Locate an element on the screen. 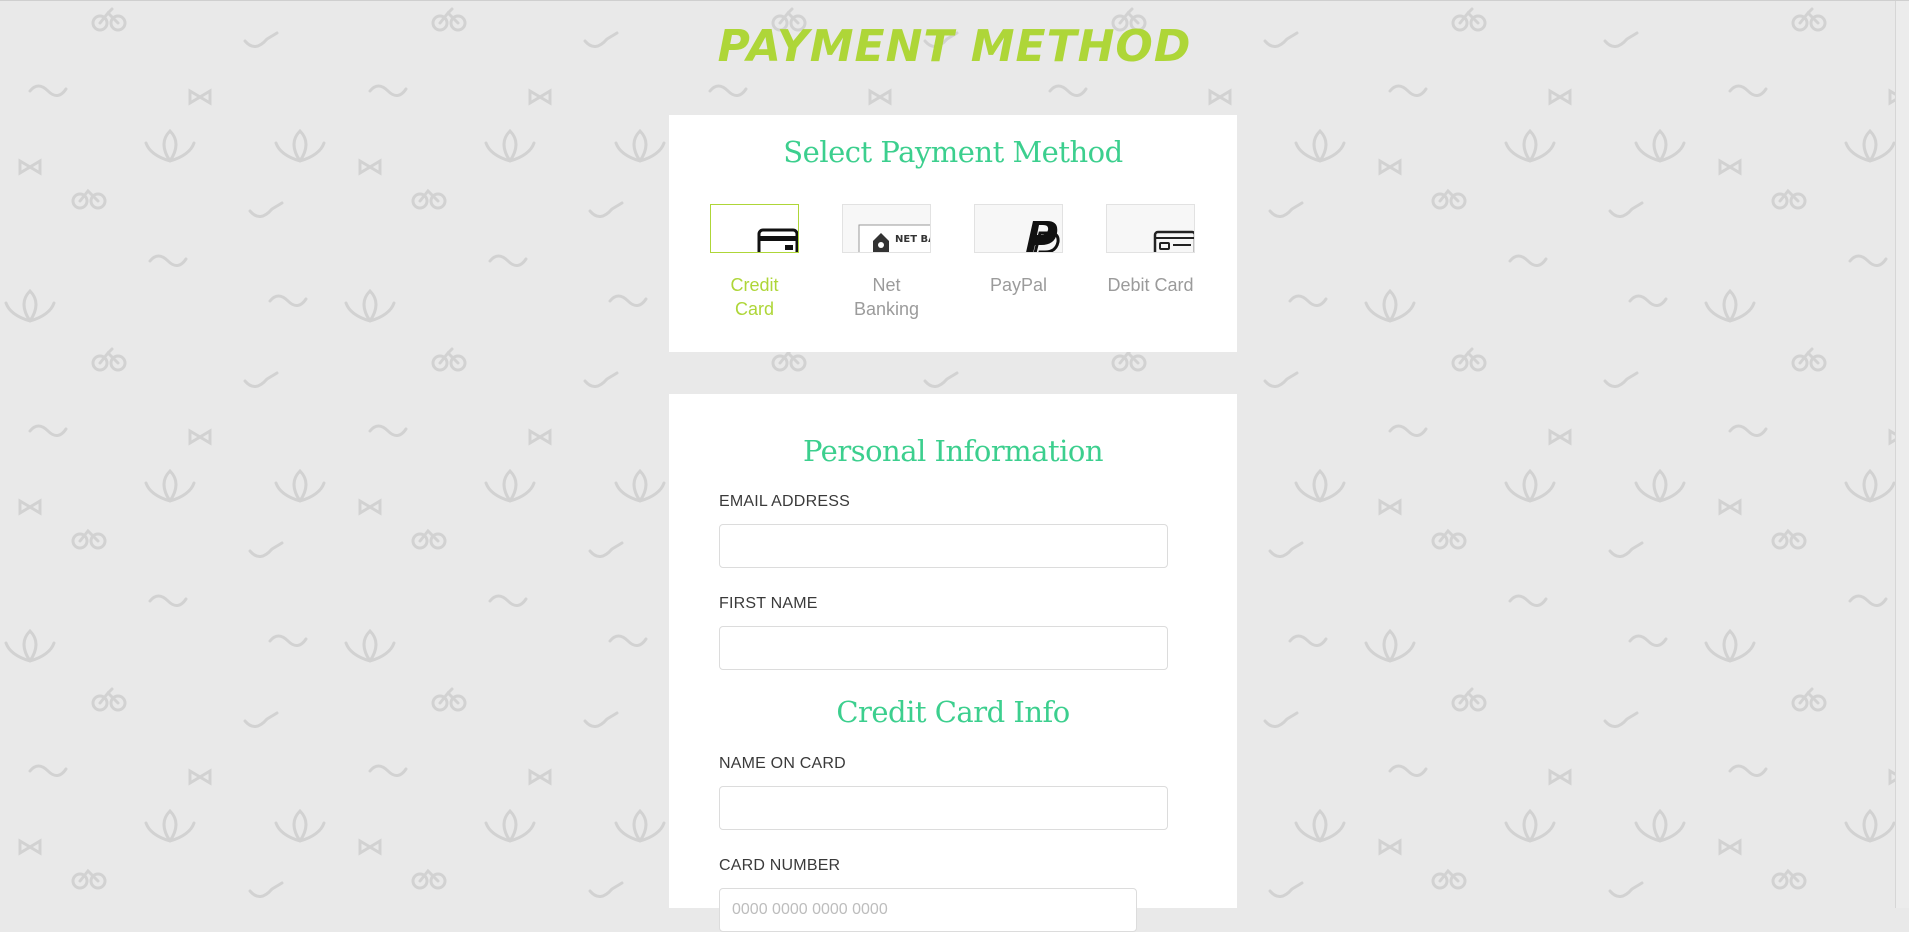 The width and height of the screenshot is (1909, 932). email-field is located at coordinates (943, 546).